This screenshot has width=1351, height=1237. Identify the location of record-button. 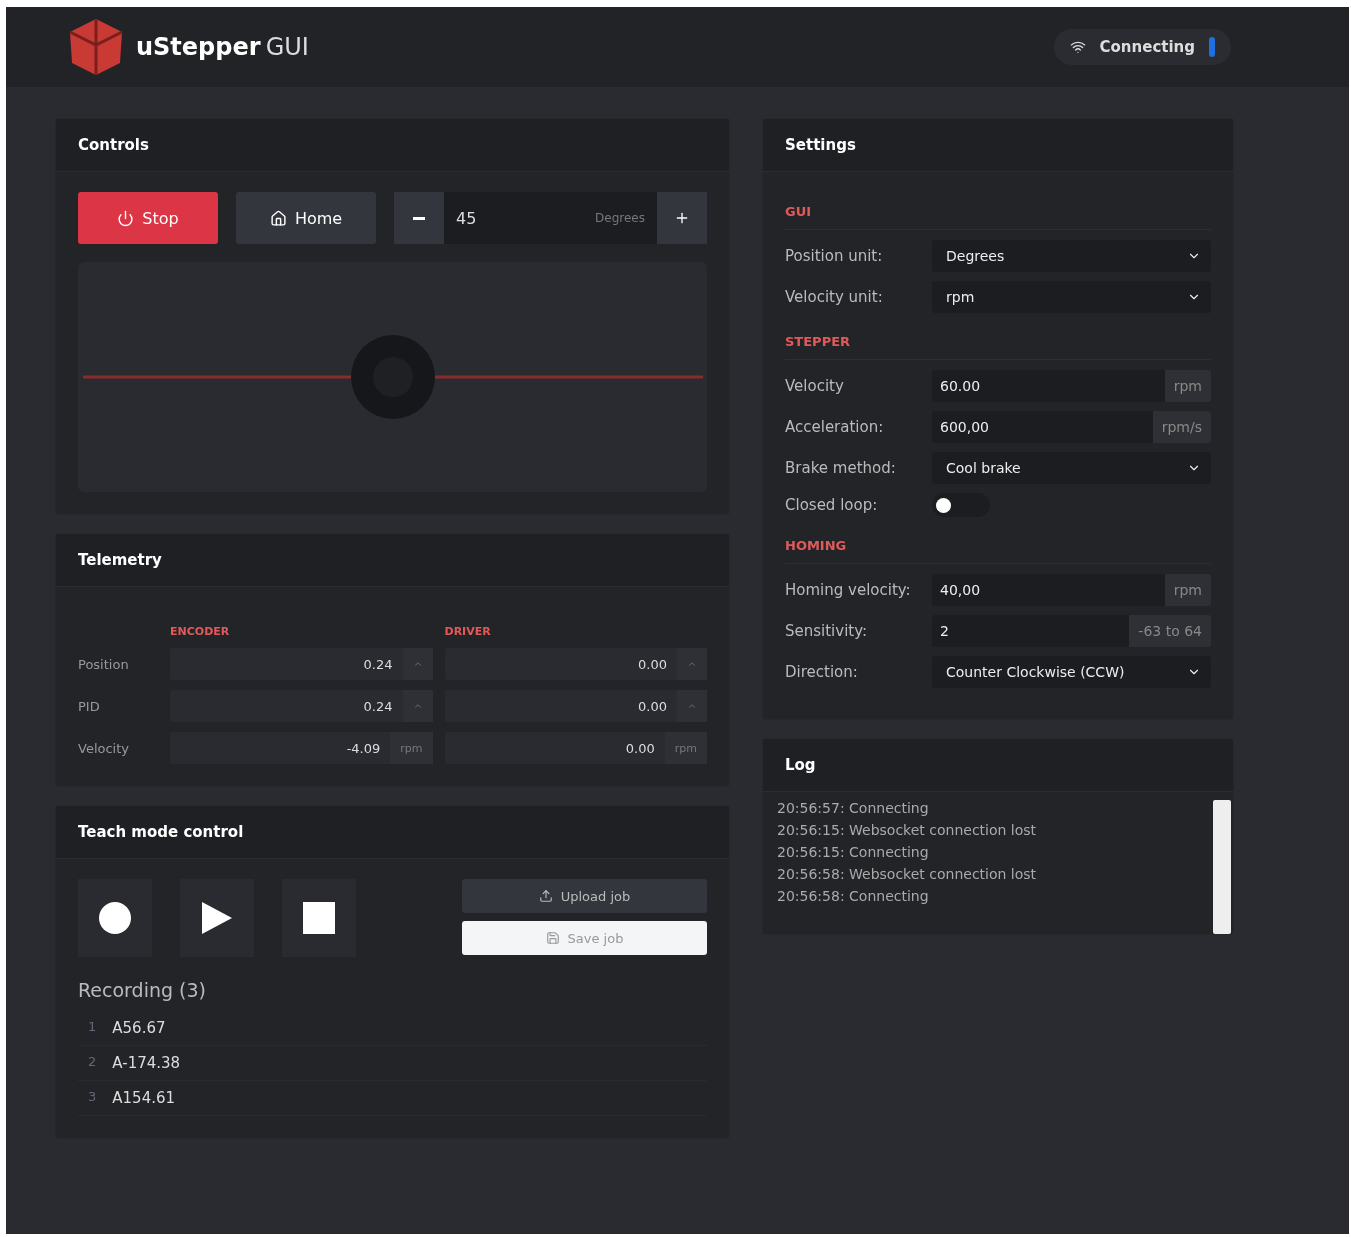
(115, 918).